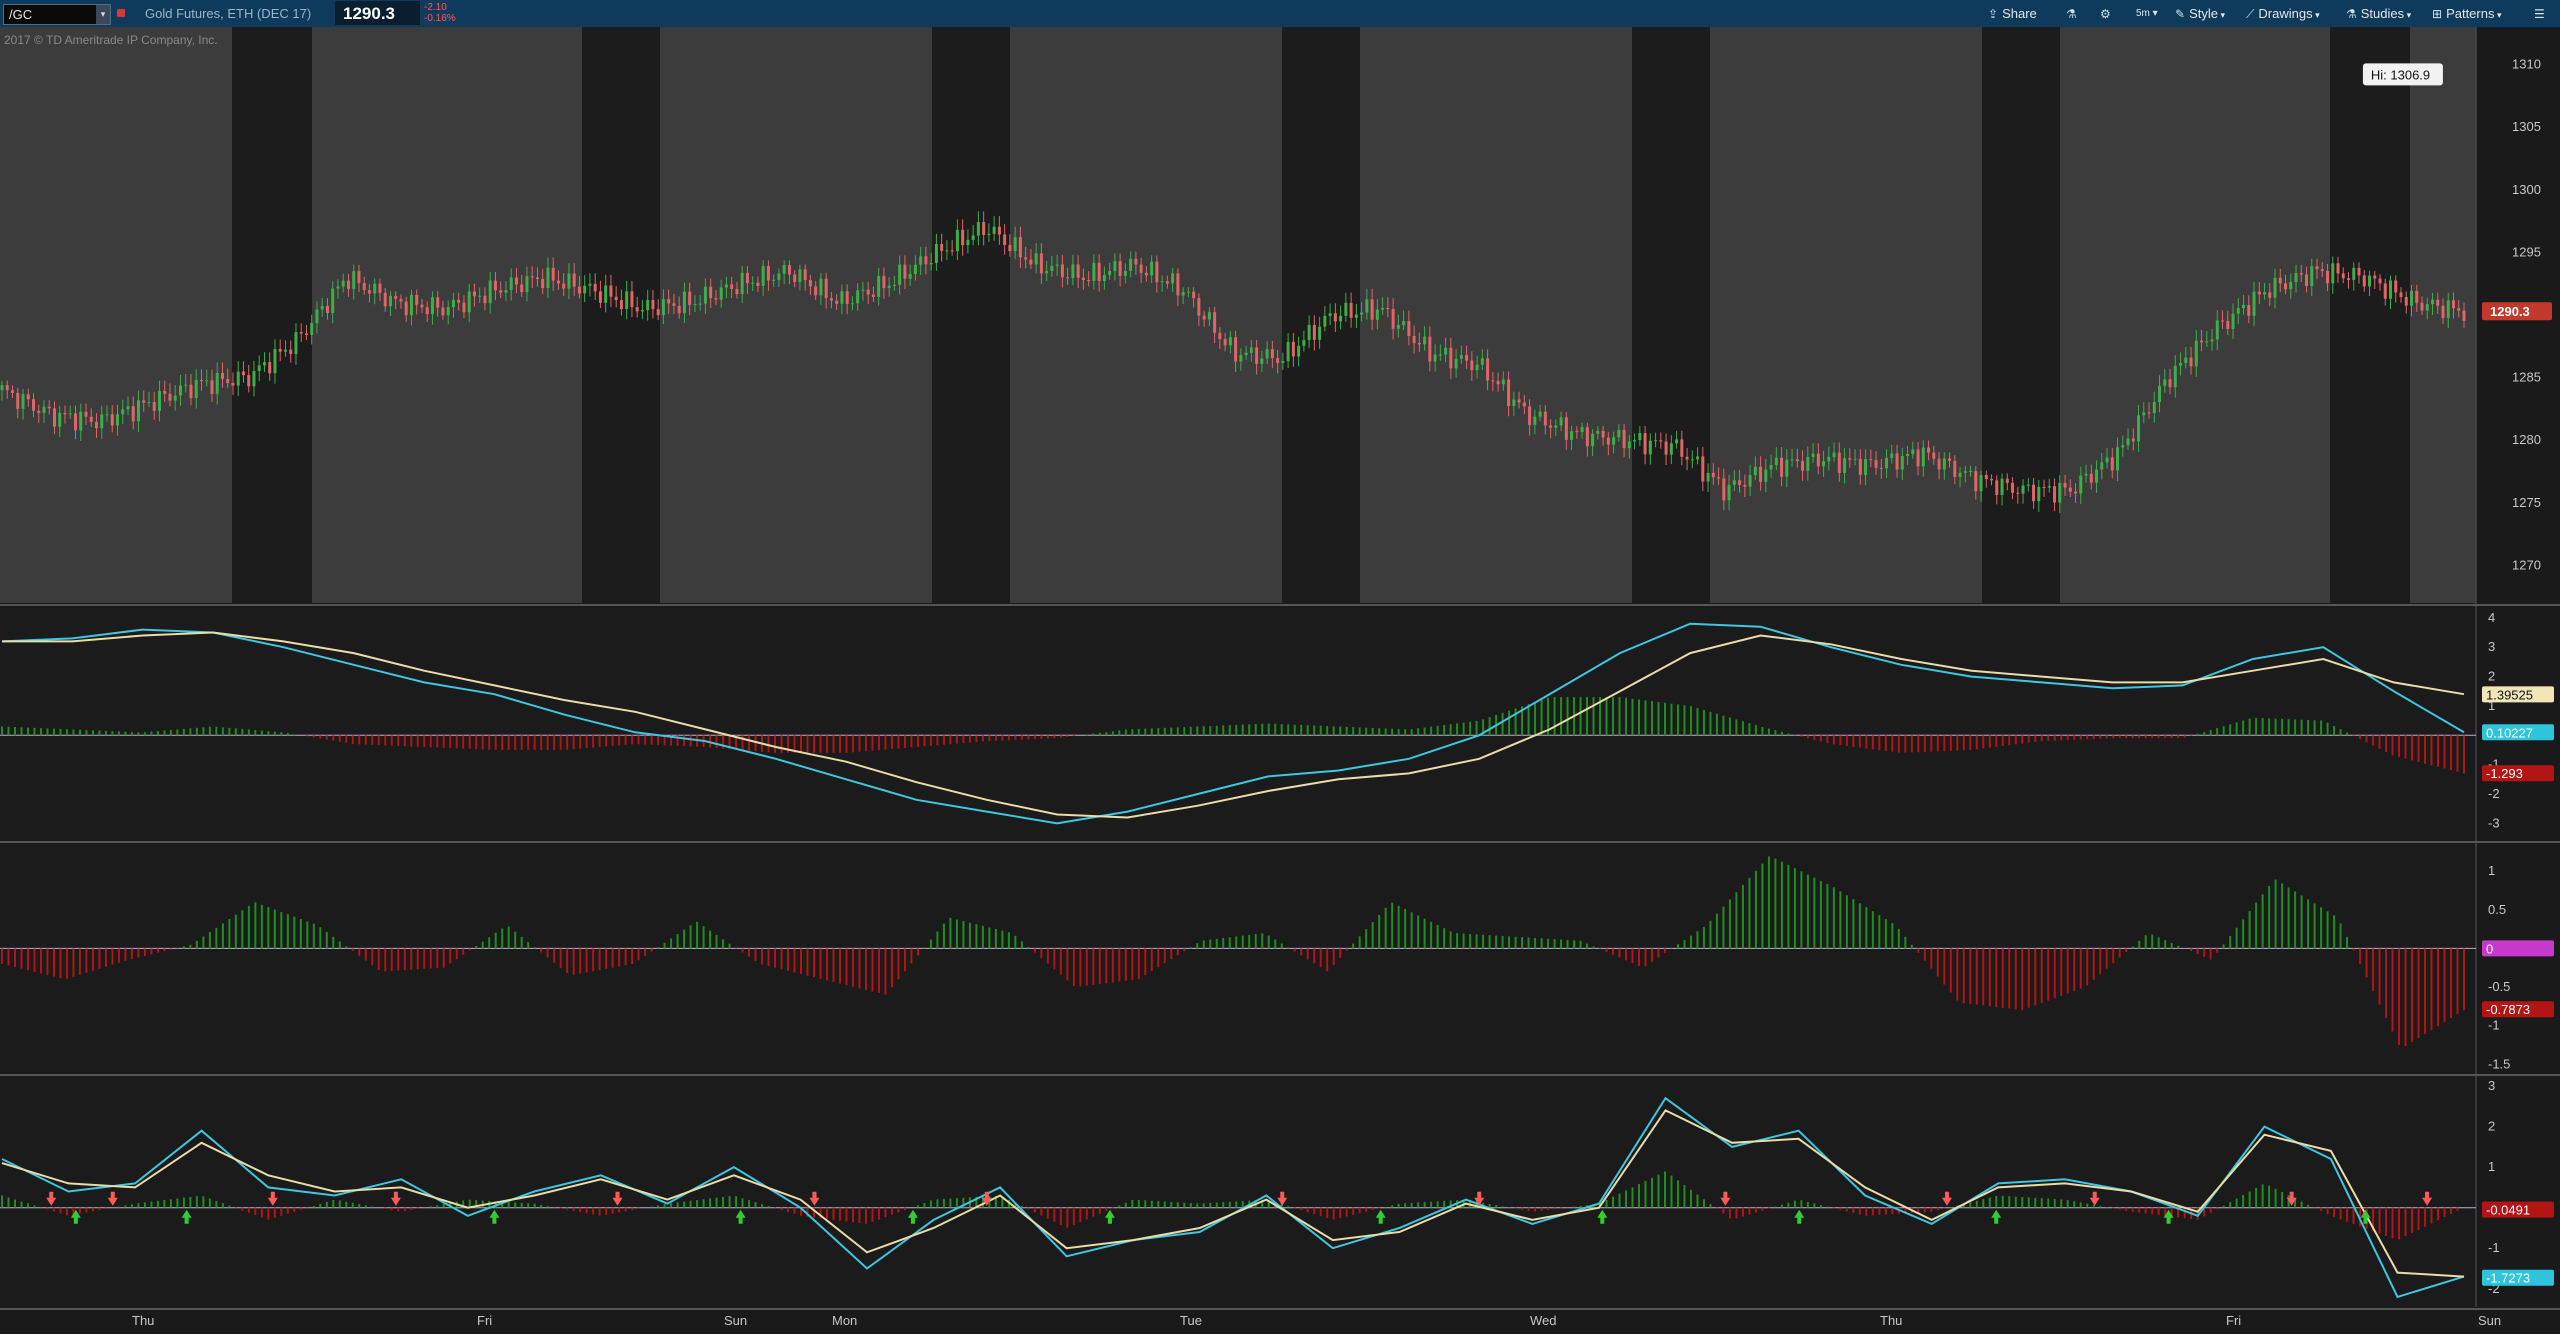  What do you see at coordinates (2200, 13) in the screenshot?
I see `style-button: ✎ Style ▾` at bounding box center [2200, 13].